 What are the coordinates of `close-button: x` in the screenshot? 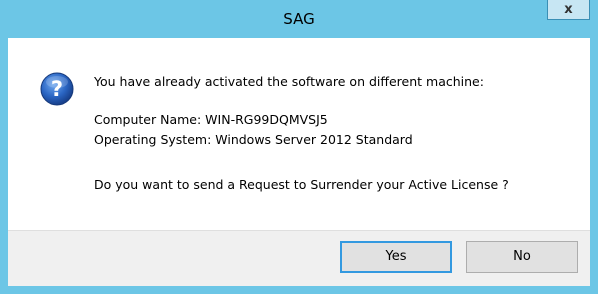 It's located at (568, 10).